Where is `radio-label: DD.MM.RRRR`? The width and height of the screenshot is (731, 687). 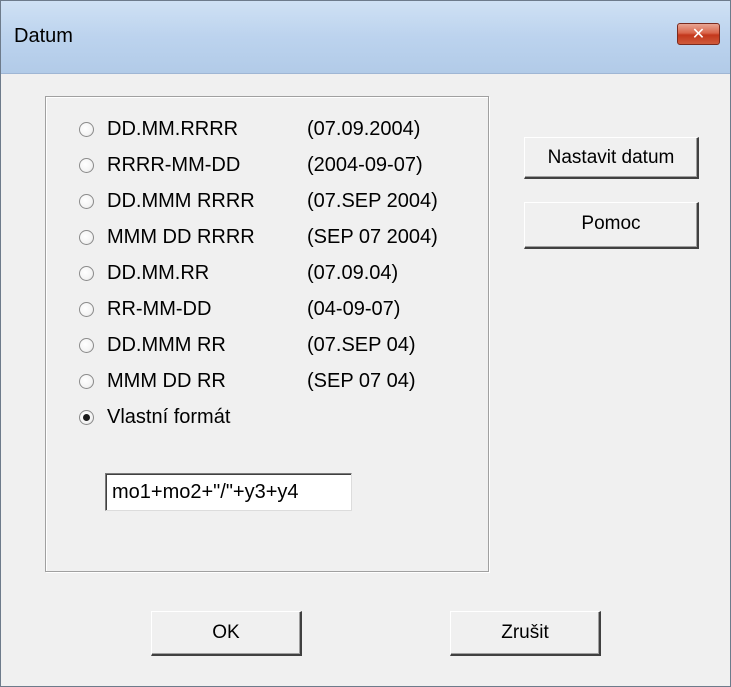 radio-label: DD.MM.RRRR is located at coordinates (173, 128).